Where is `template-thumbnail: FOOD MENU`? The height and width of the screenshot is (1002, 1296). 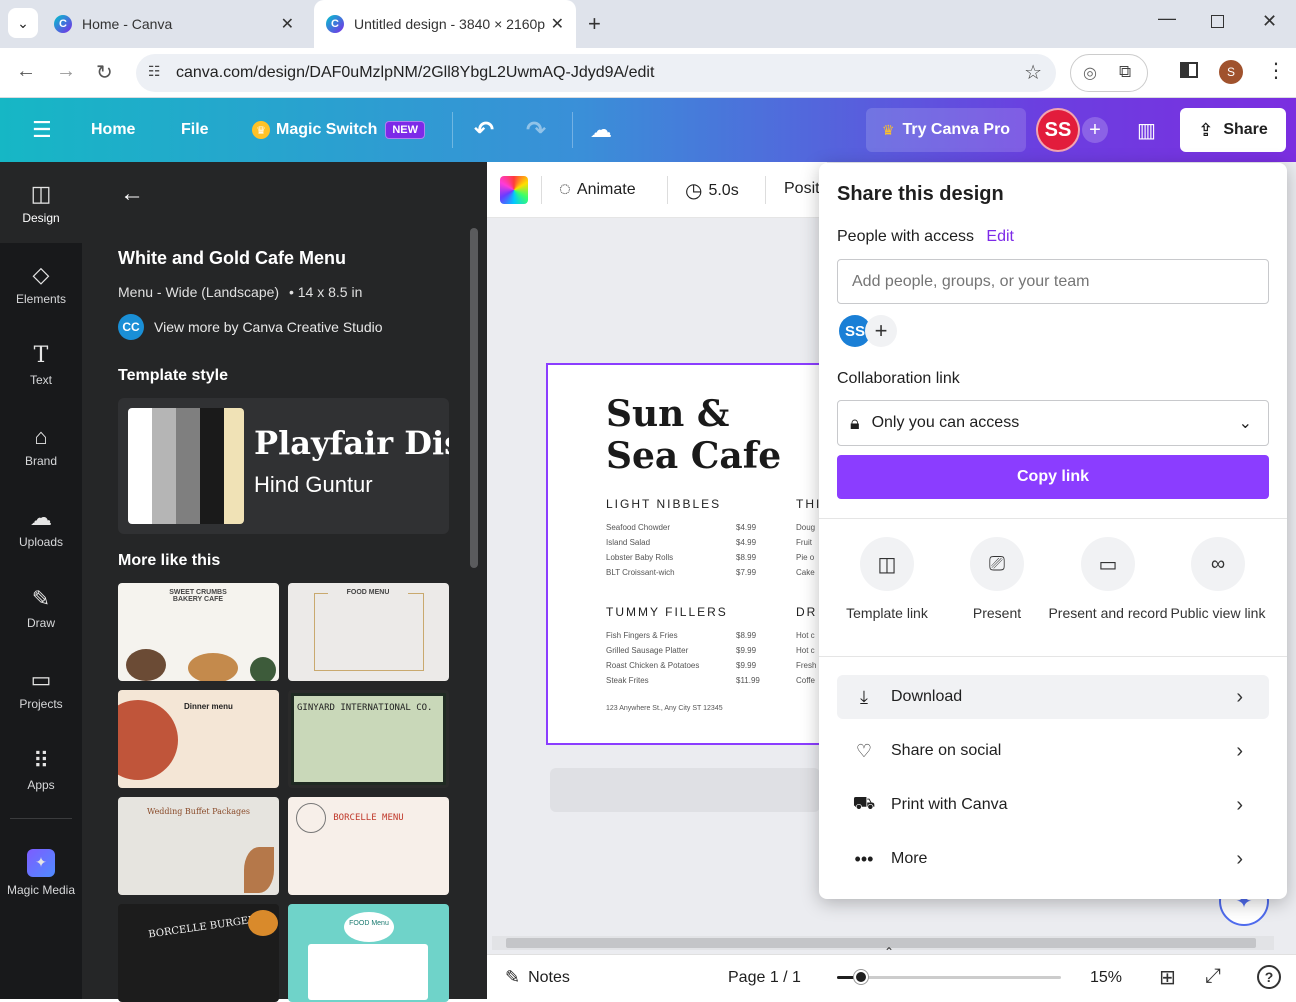
template-thumbnail: FOOD MENU is located at coordinates (368, 632).